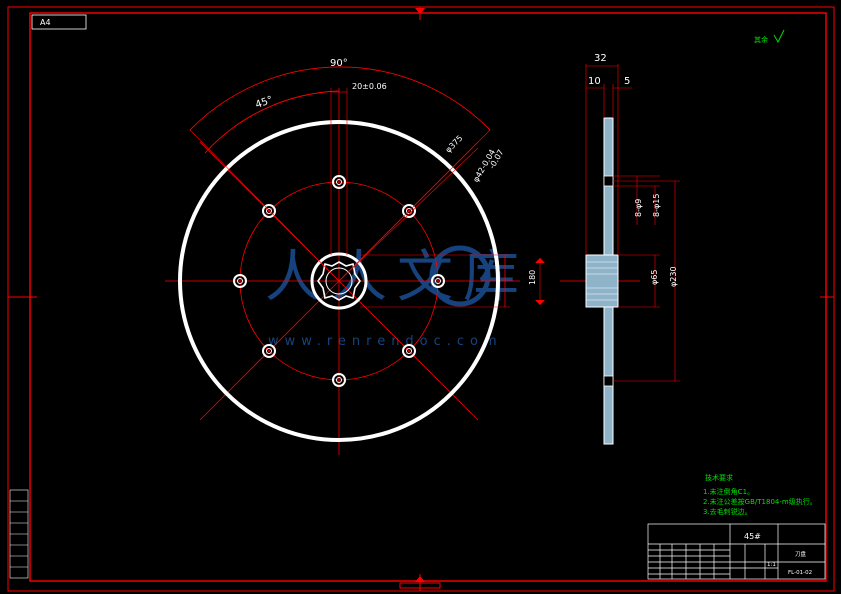 This screenshot has height=594, width=841. What do you see at coordinates (761, 39) in the screenshot?
I see `roughness-note: 其余` at bounding box center [761, 39].